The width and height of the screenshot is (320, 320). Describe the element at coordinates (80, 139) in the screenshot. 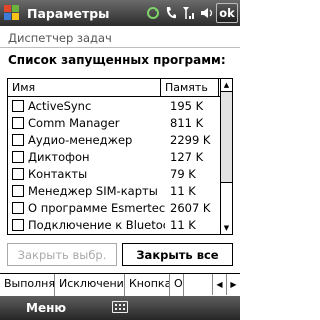

I see `process-name: Аудио-менеджер` at that location.